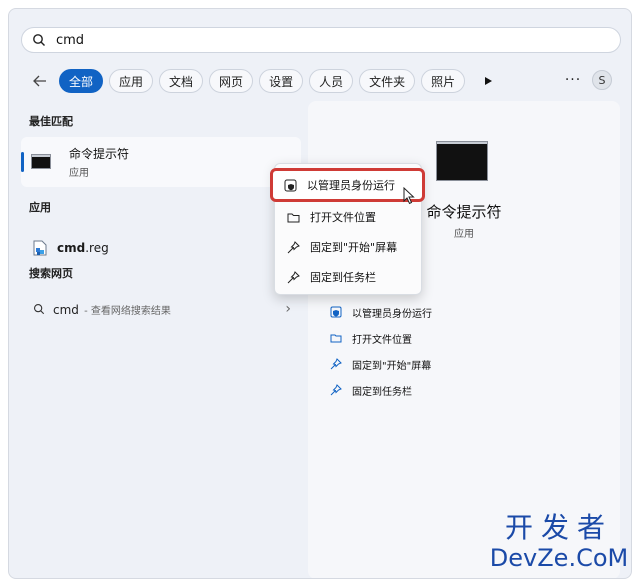 This screenshot has width=640, height=585. I want to click on avatar: S, so click(602, 80).